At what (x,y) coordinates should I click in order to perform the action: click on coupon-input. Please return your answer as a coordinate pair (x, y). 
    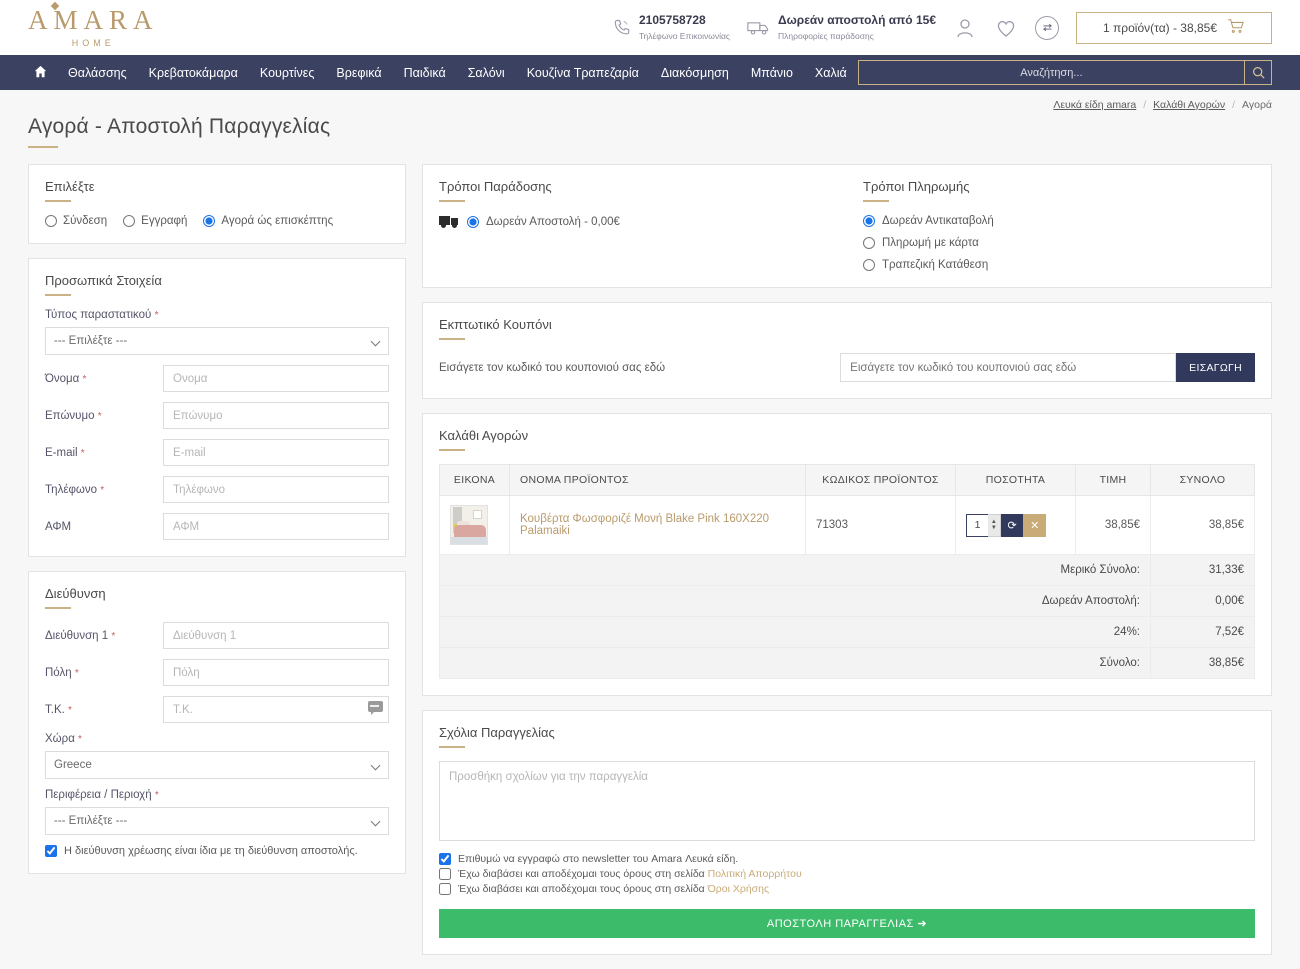
    Looking at the image, I should click on (1008, 367).